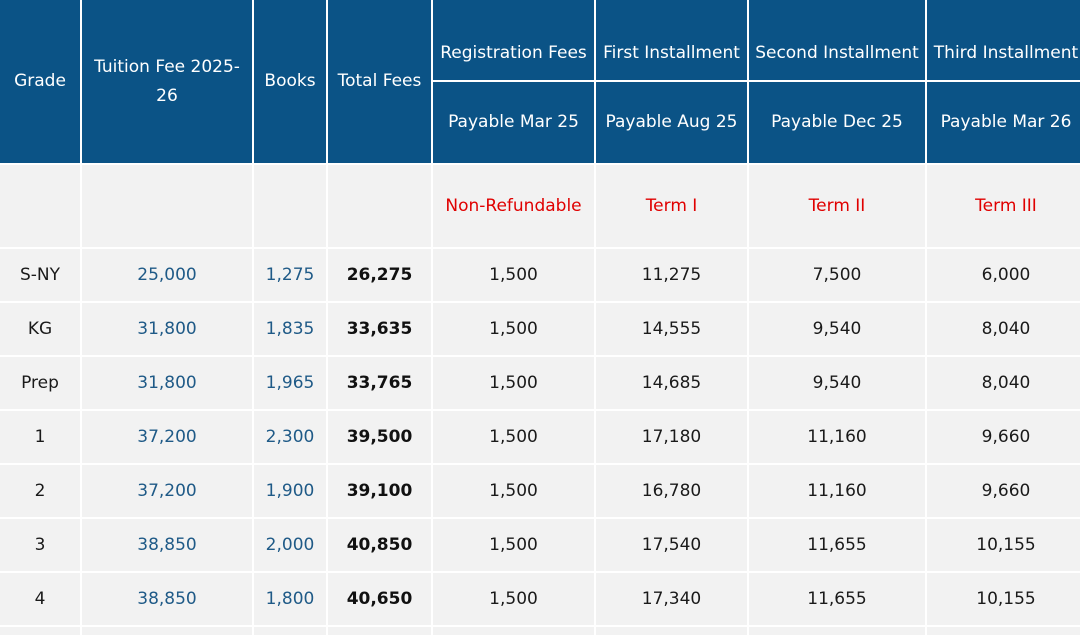  Describe the element at coordinates (290, 383) in the screenshot. I see `cell-books: 1,965` at that location.